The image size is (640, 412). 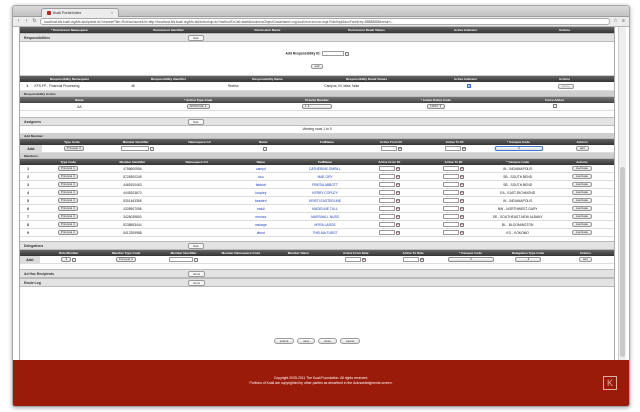 I want to click on back-icon: ‹, so click(x=18, y=21).